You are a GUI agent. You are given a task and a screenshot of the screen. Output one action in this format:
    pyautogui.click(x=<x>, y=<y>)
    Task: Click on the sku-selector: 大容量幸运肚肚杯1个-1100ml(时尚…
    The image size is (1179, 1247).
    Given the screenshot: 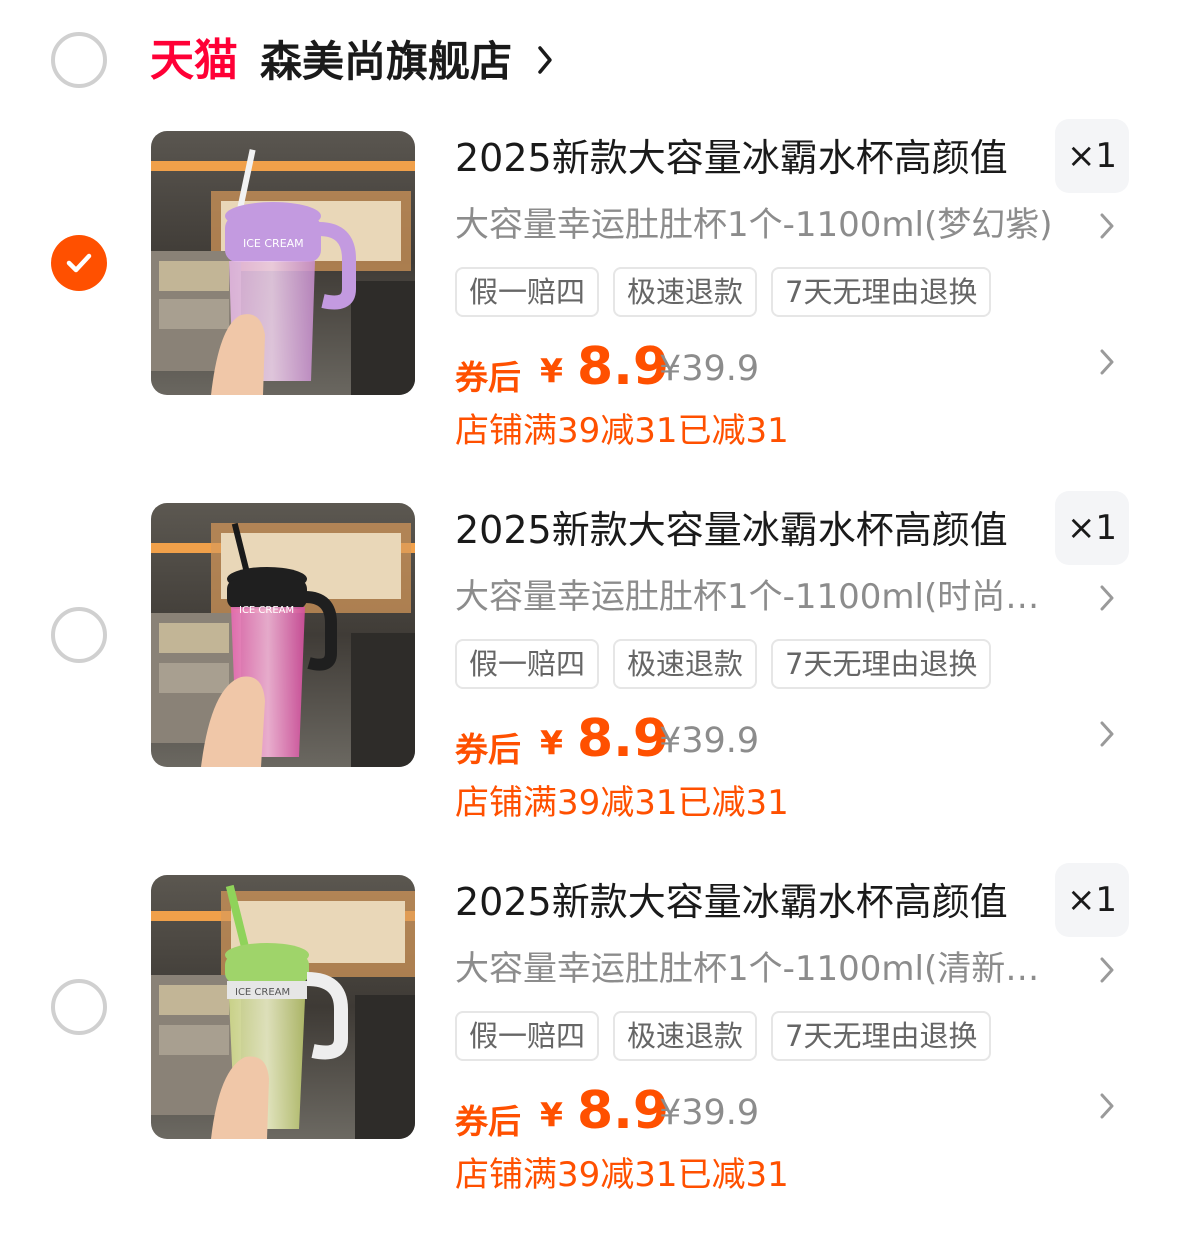 What is the action you would take?
    pyautogui.click(x=760, y=597)
    